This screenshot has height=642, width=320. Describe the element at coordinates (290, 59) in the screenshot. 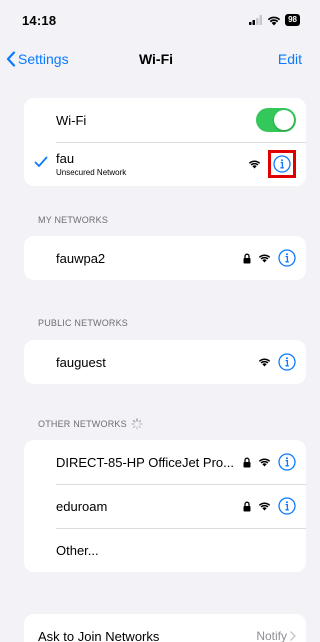

I see `edit-button: Edit` at that location.